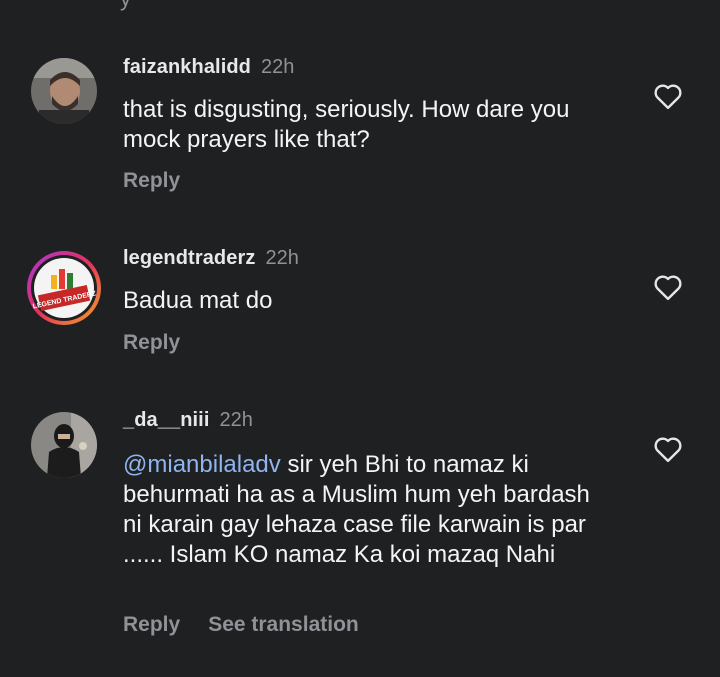 This screenshot has width=720, height=677. I want to click on previous-reply-fragment: y, so click(125, 6).